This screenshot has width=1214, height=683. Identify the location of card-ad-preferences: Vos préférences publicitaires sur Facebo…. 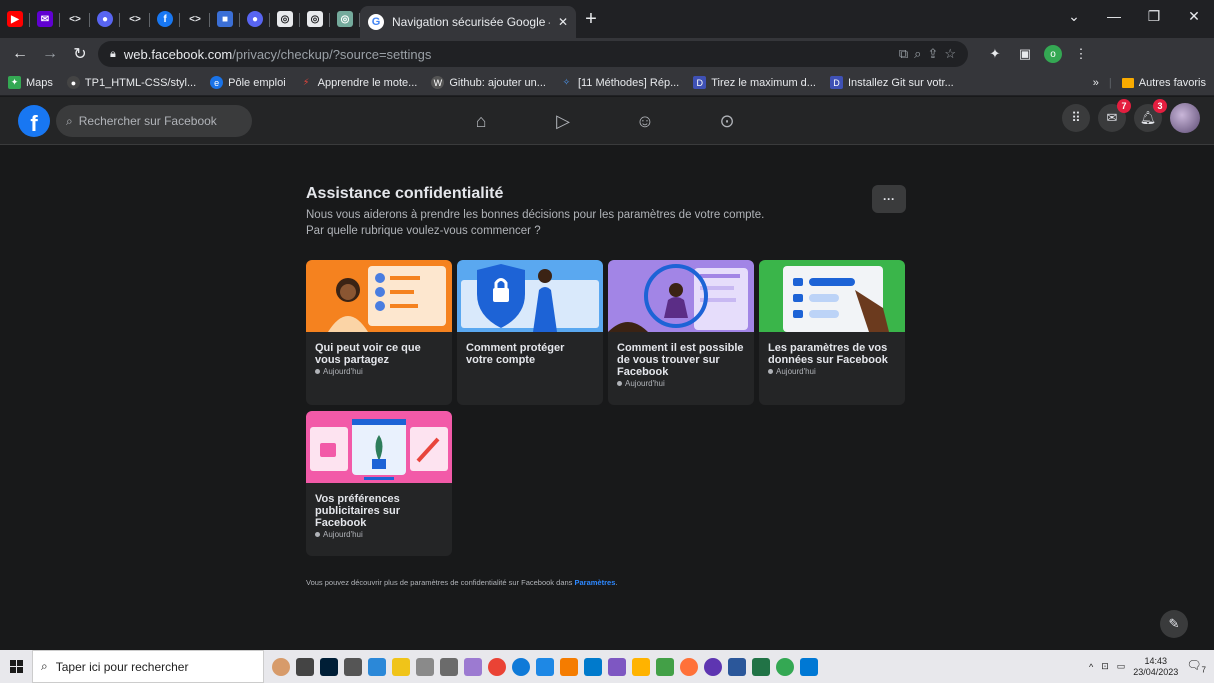
(379, 483).